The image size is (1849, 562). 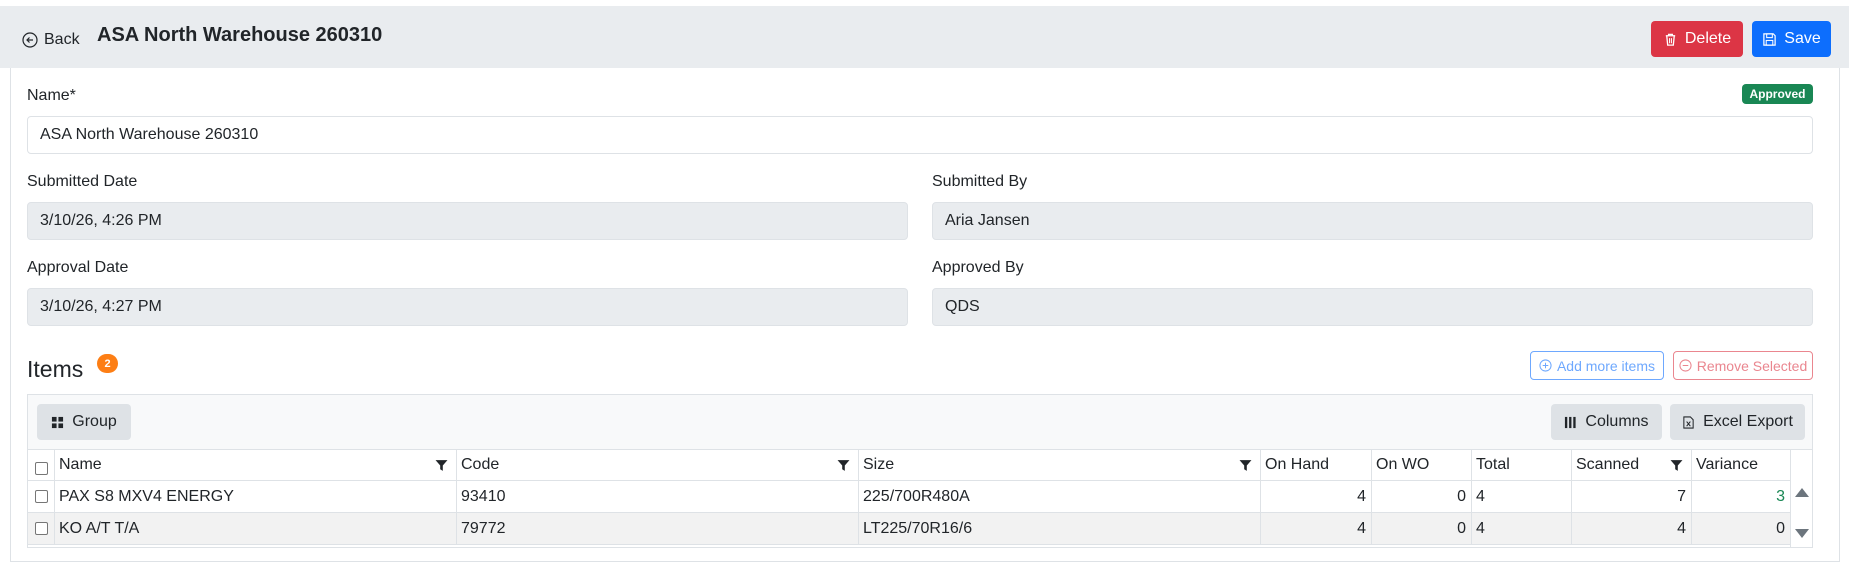 I want to click on cell-code: 79772, so click(x=657, y=528).